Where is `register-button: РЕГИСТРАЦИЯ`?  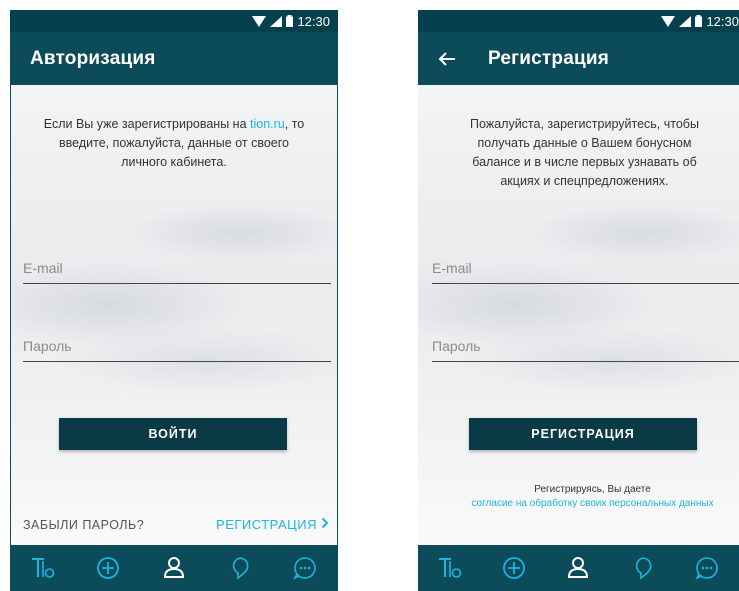 register-button: РЕГИСТРАЦИЯ is located at coordinates (583, 434).